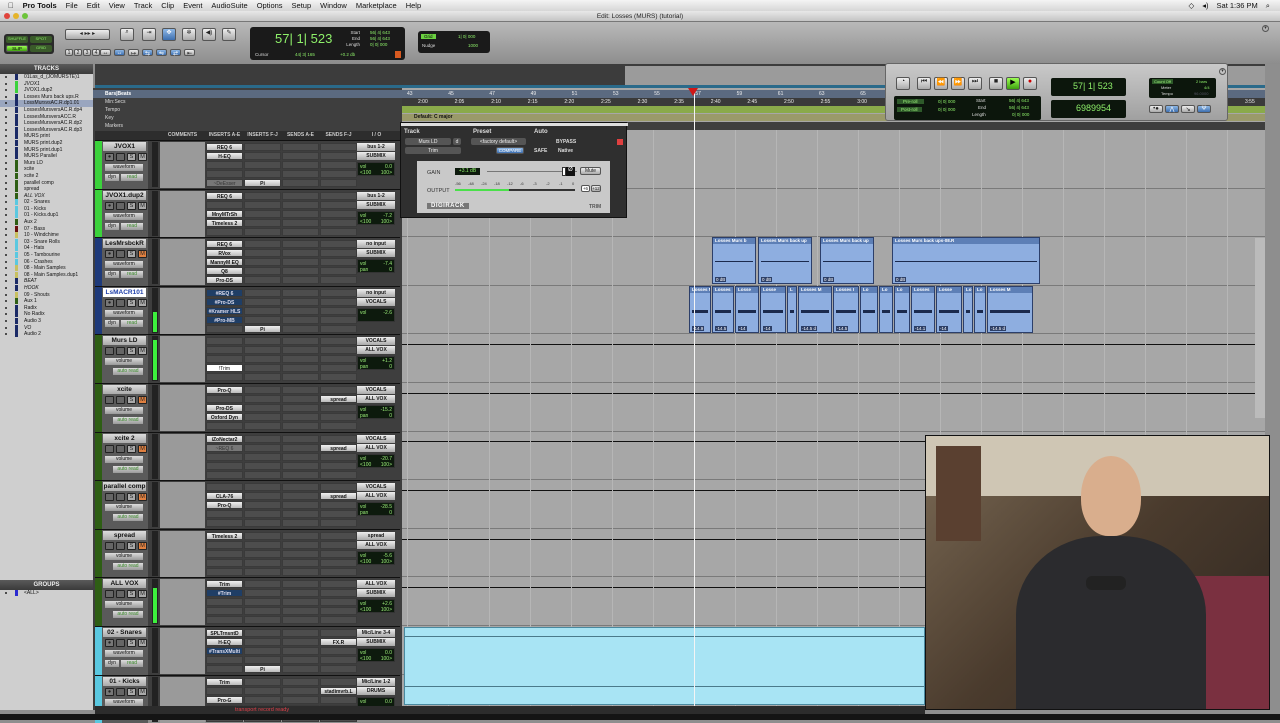  I want to click on clip-gain: 0 dB, so click(767, 279).